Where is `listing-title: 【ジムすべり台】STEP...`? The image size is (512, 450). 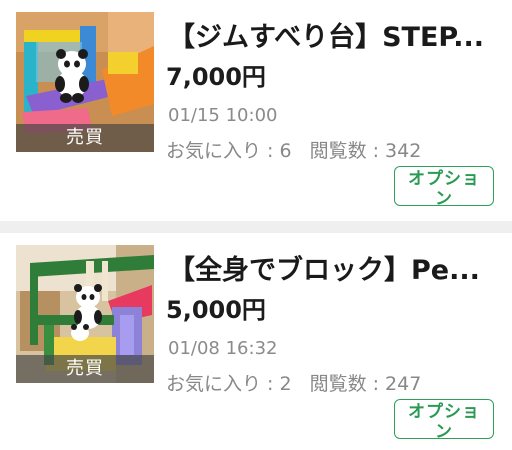
listing-title: 【ジムすべり台】STEP... is located at coordinates (333, 38).